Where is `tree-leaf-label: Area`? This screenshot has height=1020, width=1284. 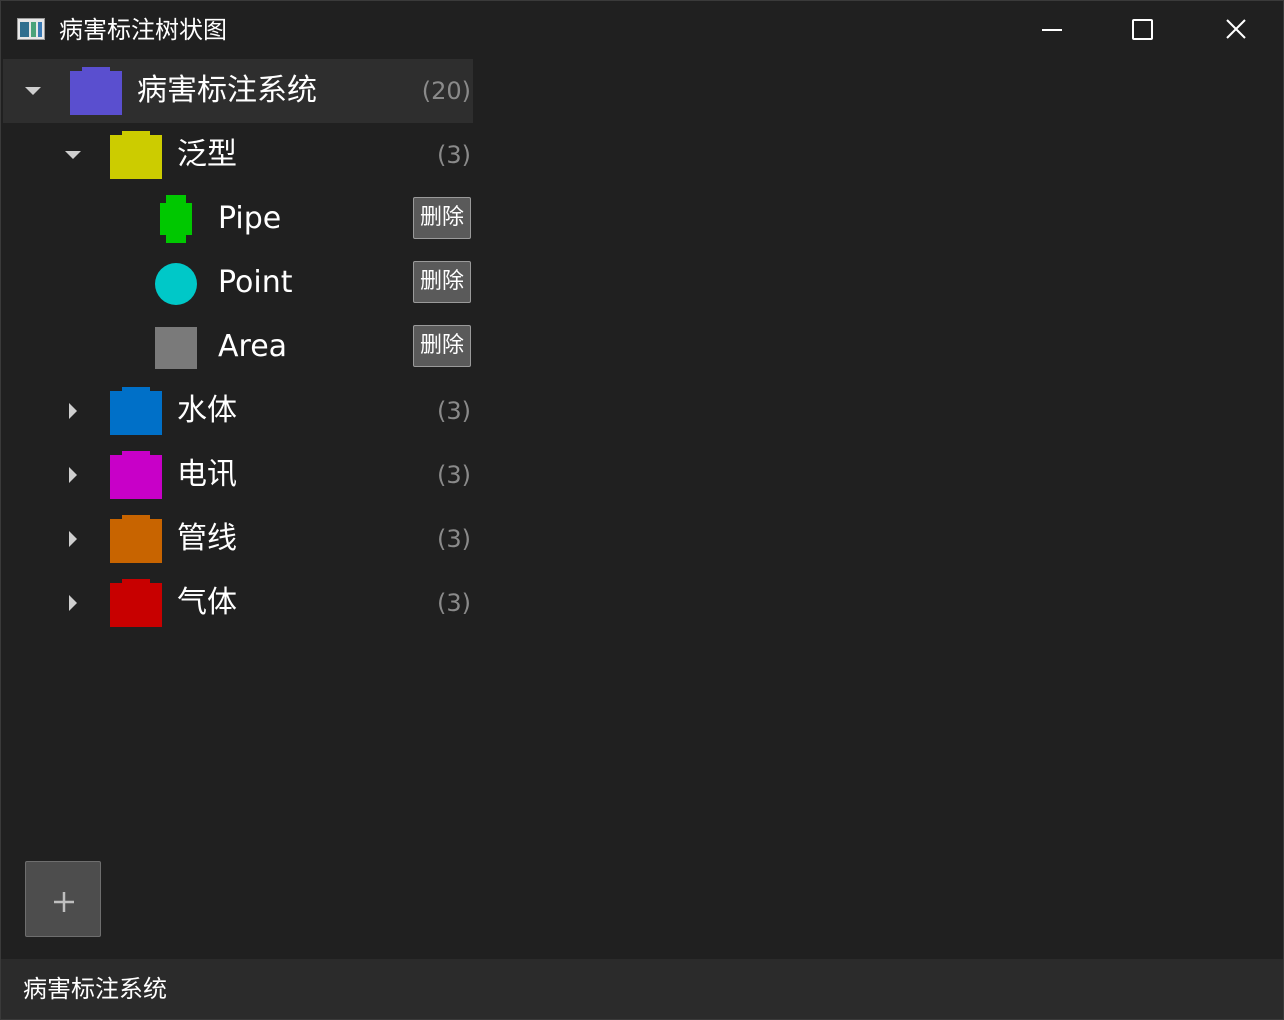 tree-leaf-label: Area is located at coordinates (253, 346).